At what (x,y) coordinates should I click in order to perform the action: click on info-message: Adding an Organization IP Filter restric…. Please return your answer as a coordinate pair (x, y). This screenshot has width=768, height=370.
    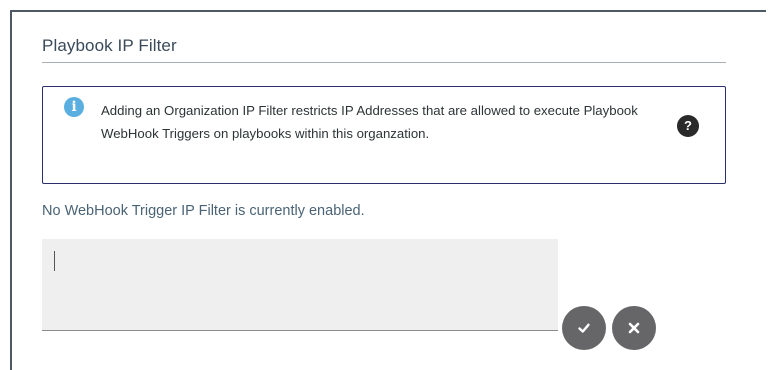
    Looking at the image, I should click on (369, 122).